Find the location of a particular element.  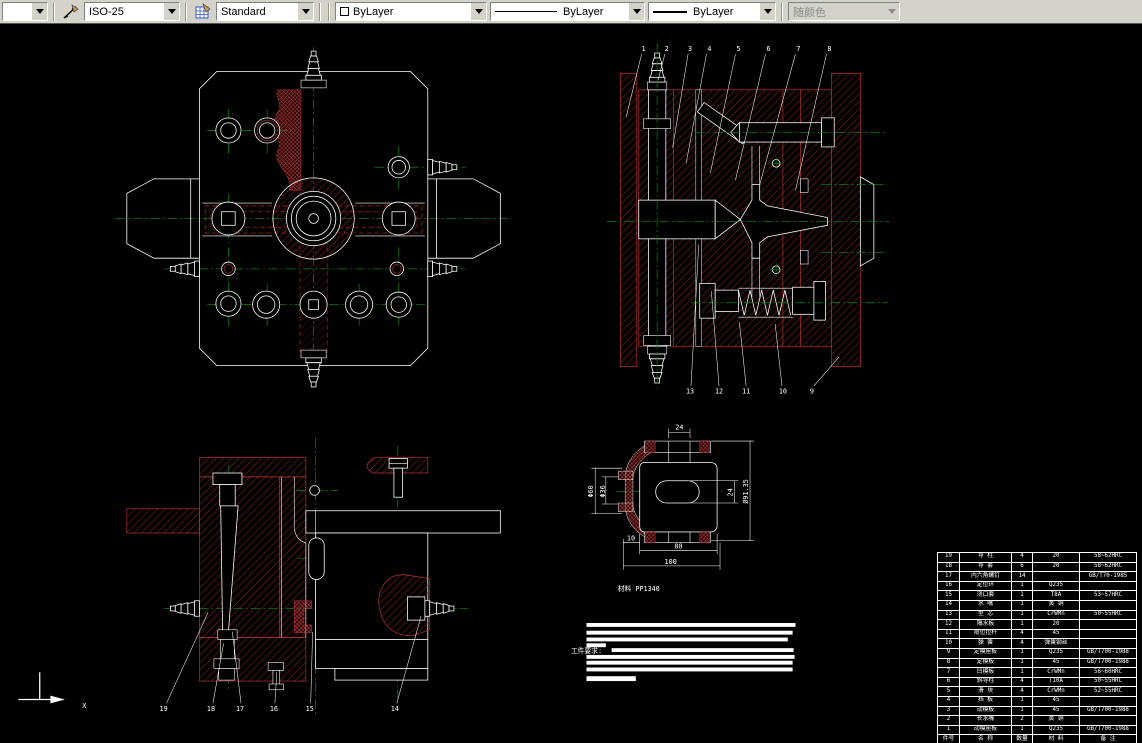

drawing-text: 6 is located at coordinates (768, 49).